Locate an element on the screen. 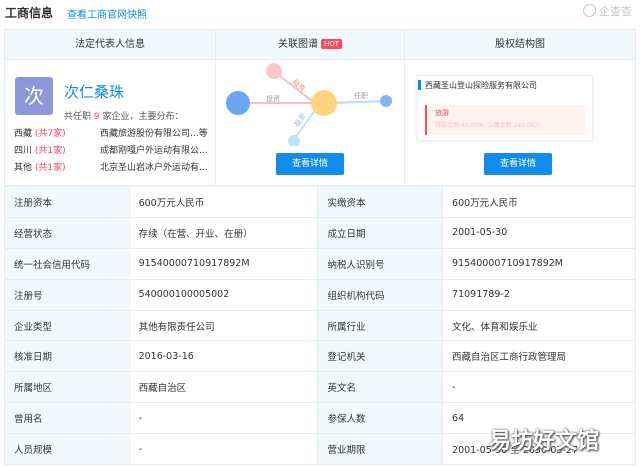  field-label: 成立日期 is located at coordinates (380, 232).